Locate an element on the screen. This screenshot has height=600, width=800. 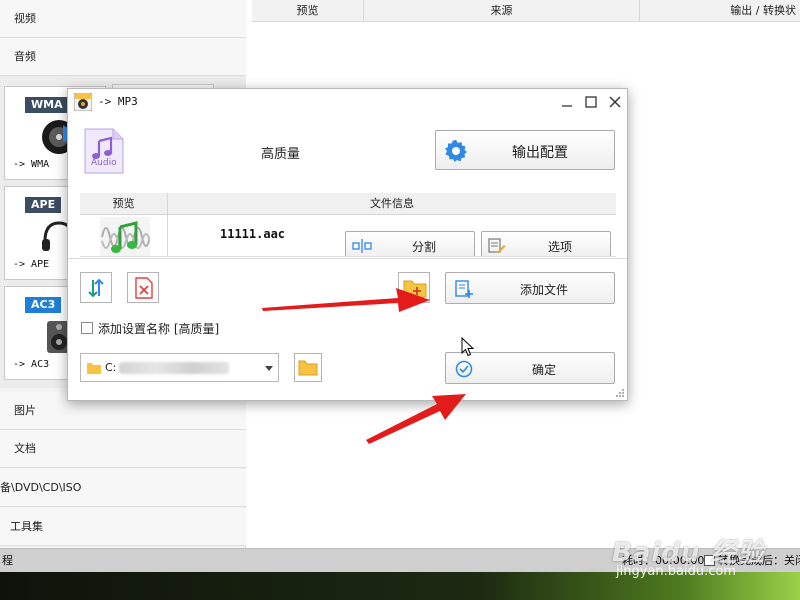
add-folder-button is located at coordinates (414, 287).